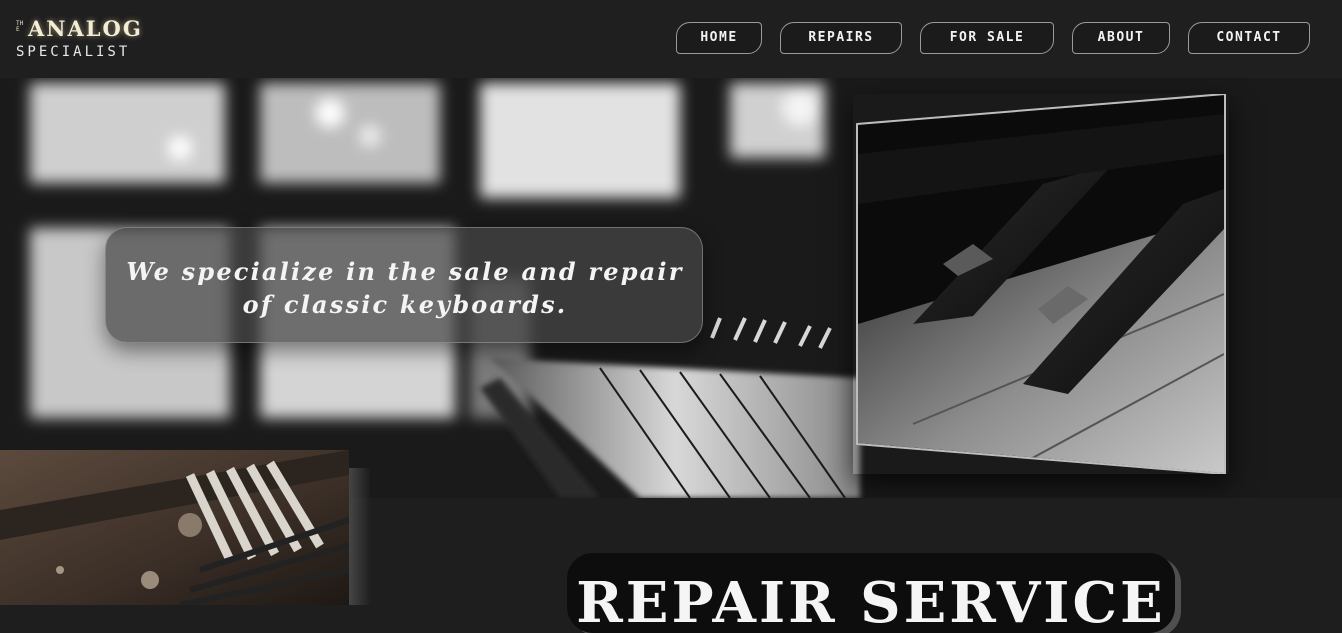 The height and width of the screenshot is (633, 1342). What do you see at coordinates (987, 38) in the screenshot?
I see `nav-for-sale: FOR SALE` at bounding box center [987, 38].